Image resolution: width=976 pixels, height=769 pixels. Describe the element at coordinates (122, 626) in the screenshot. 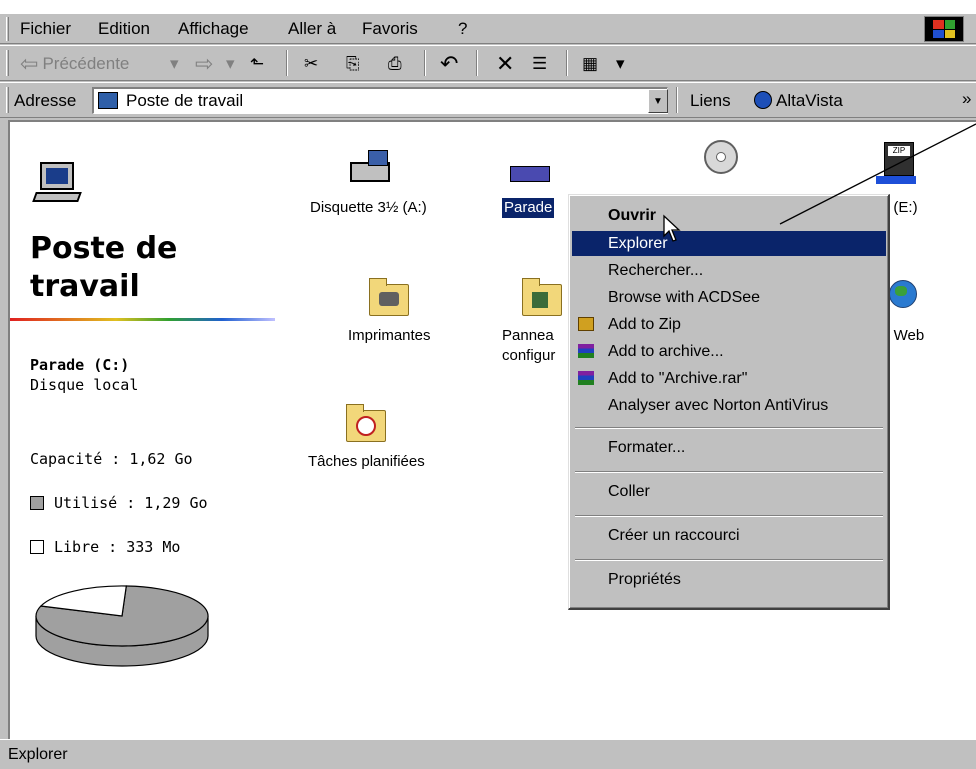

I see `disk-usage-pie` at that location.